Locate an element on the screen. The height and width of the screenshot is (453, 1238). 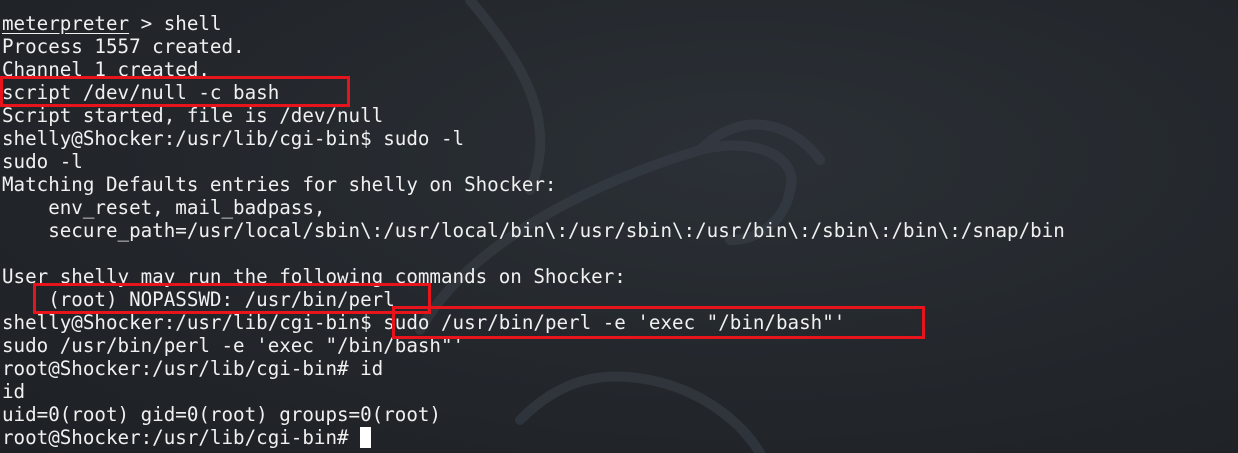
terminal-line: meterpreter > shell is located at coordinates (112, 23).